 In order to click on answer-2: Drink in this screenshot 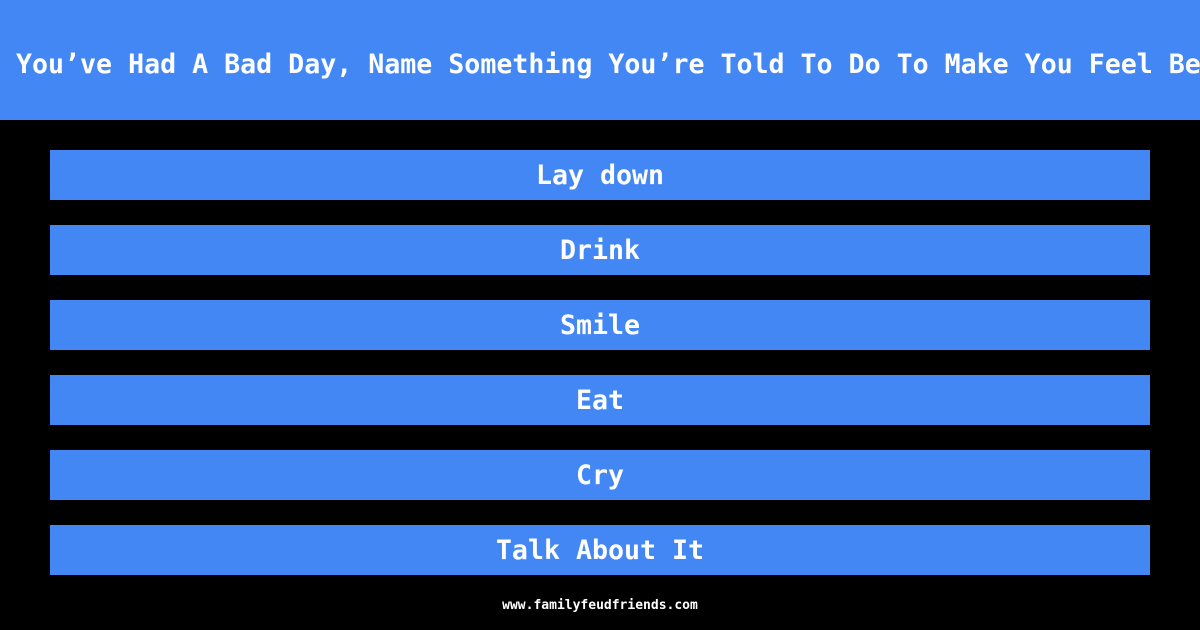, I will do `click(600, 250)`.